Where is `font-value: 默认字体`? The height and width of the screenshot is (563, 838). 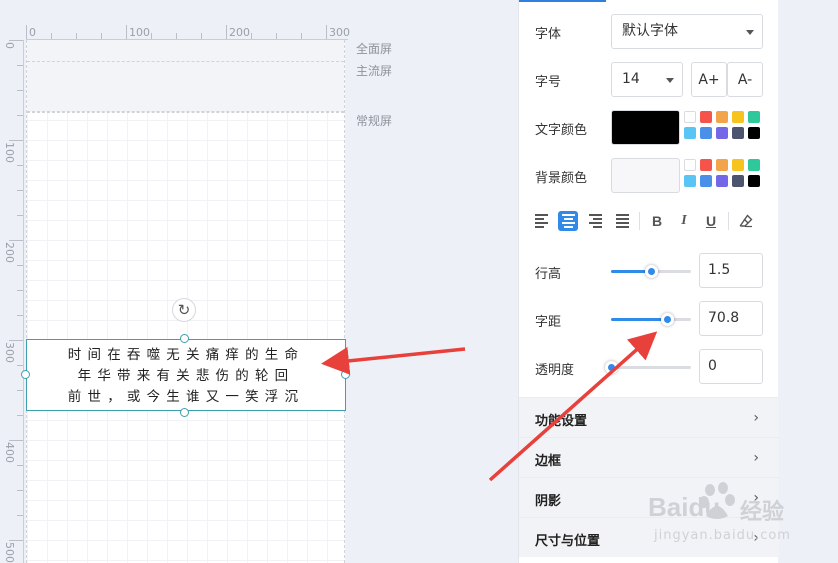
font-value: 默认字体 is located at coordinates (650, 31).